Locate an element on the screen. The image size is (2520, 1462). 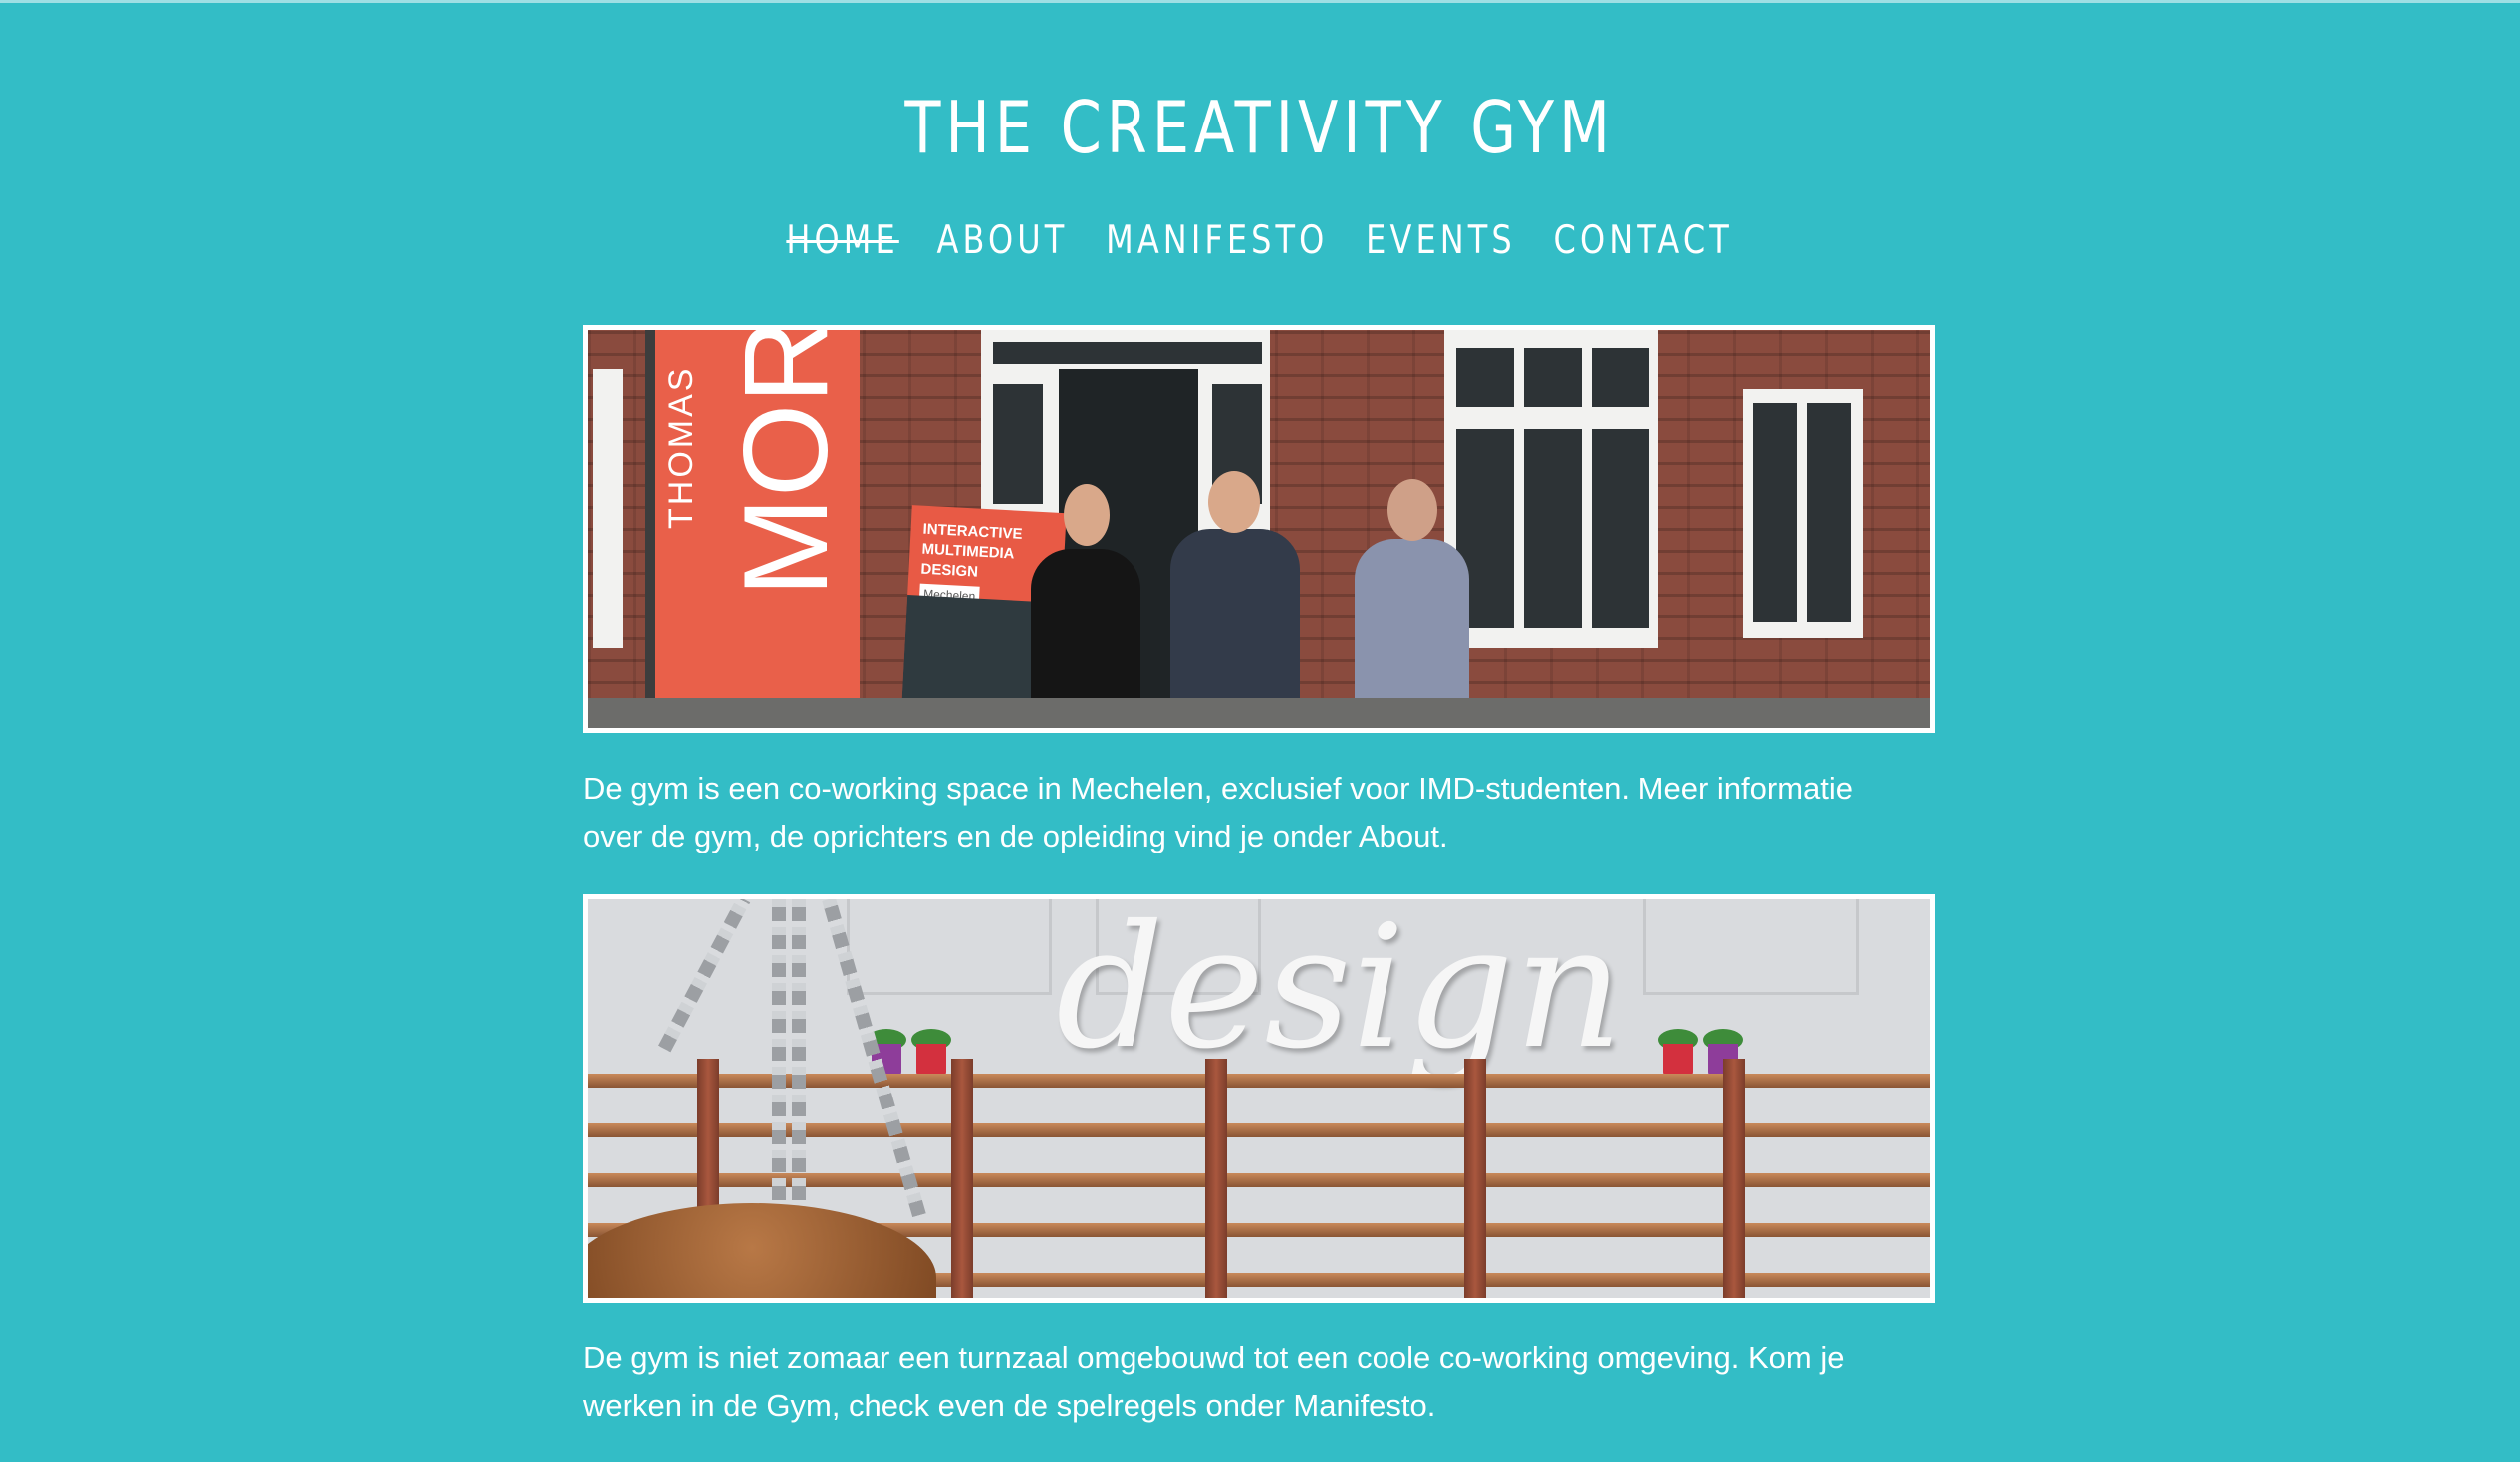
window-edge is located at coordinates (608, 508).